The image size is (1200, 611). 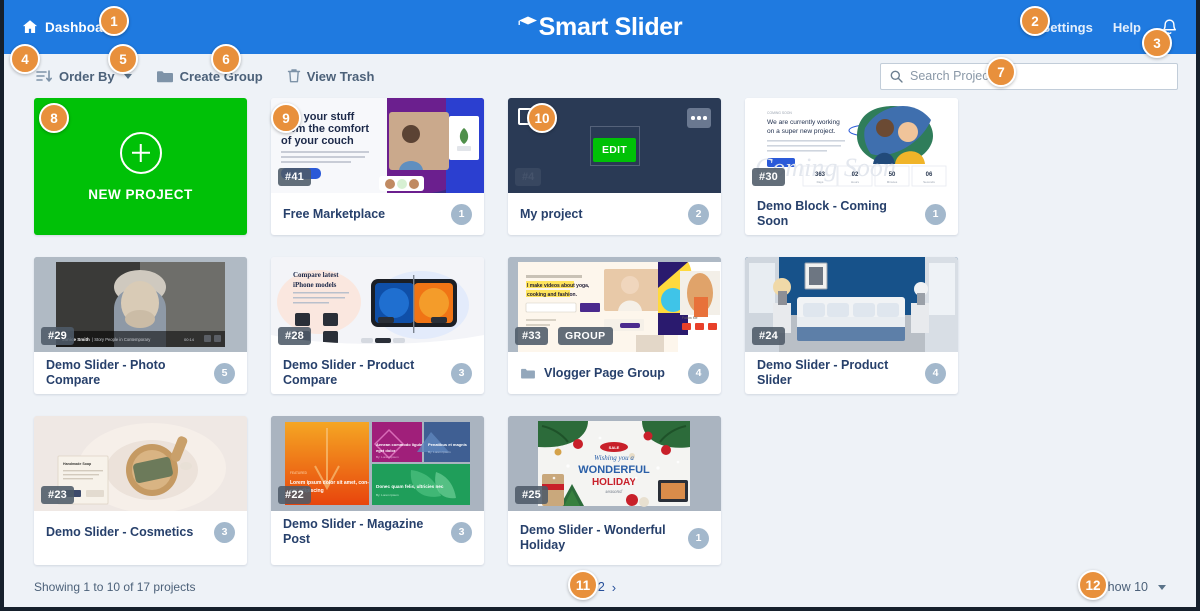 What do you see at coordinates (1029, 76) in the screenshot?
I see `search-project-field: Search Project` at bounding box center [1029, 76].